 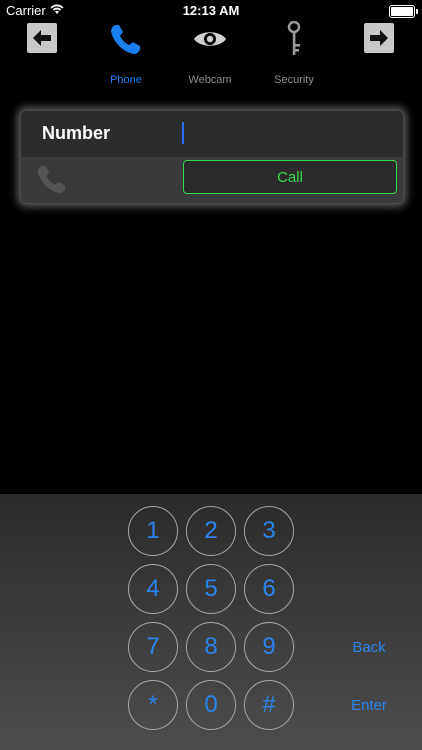 What do you see at coordinates (403, 11) in the screenshot?
I see `battery-icon` at bounding box center [403, 11].